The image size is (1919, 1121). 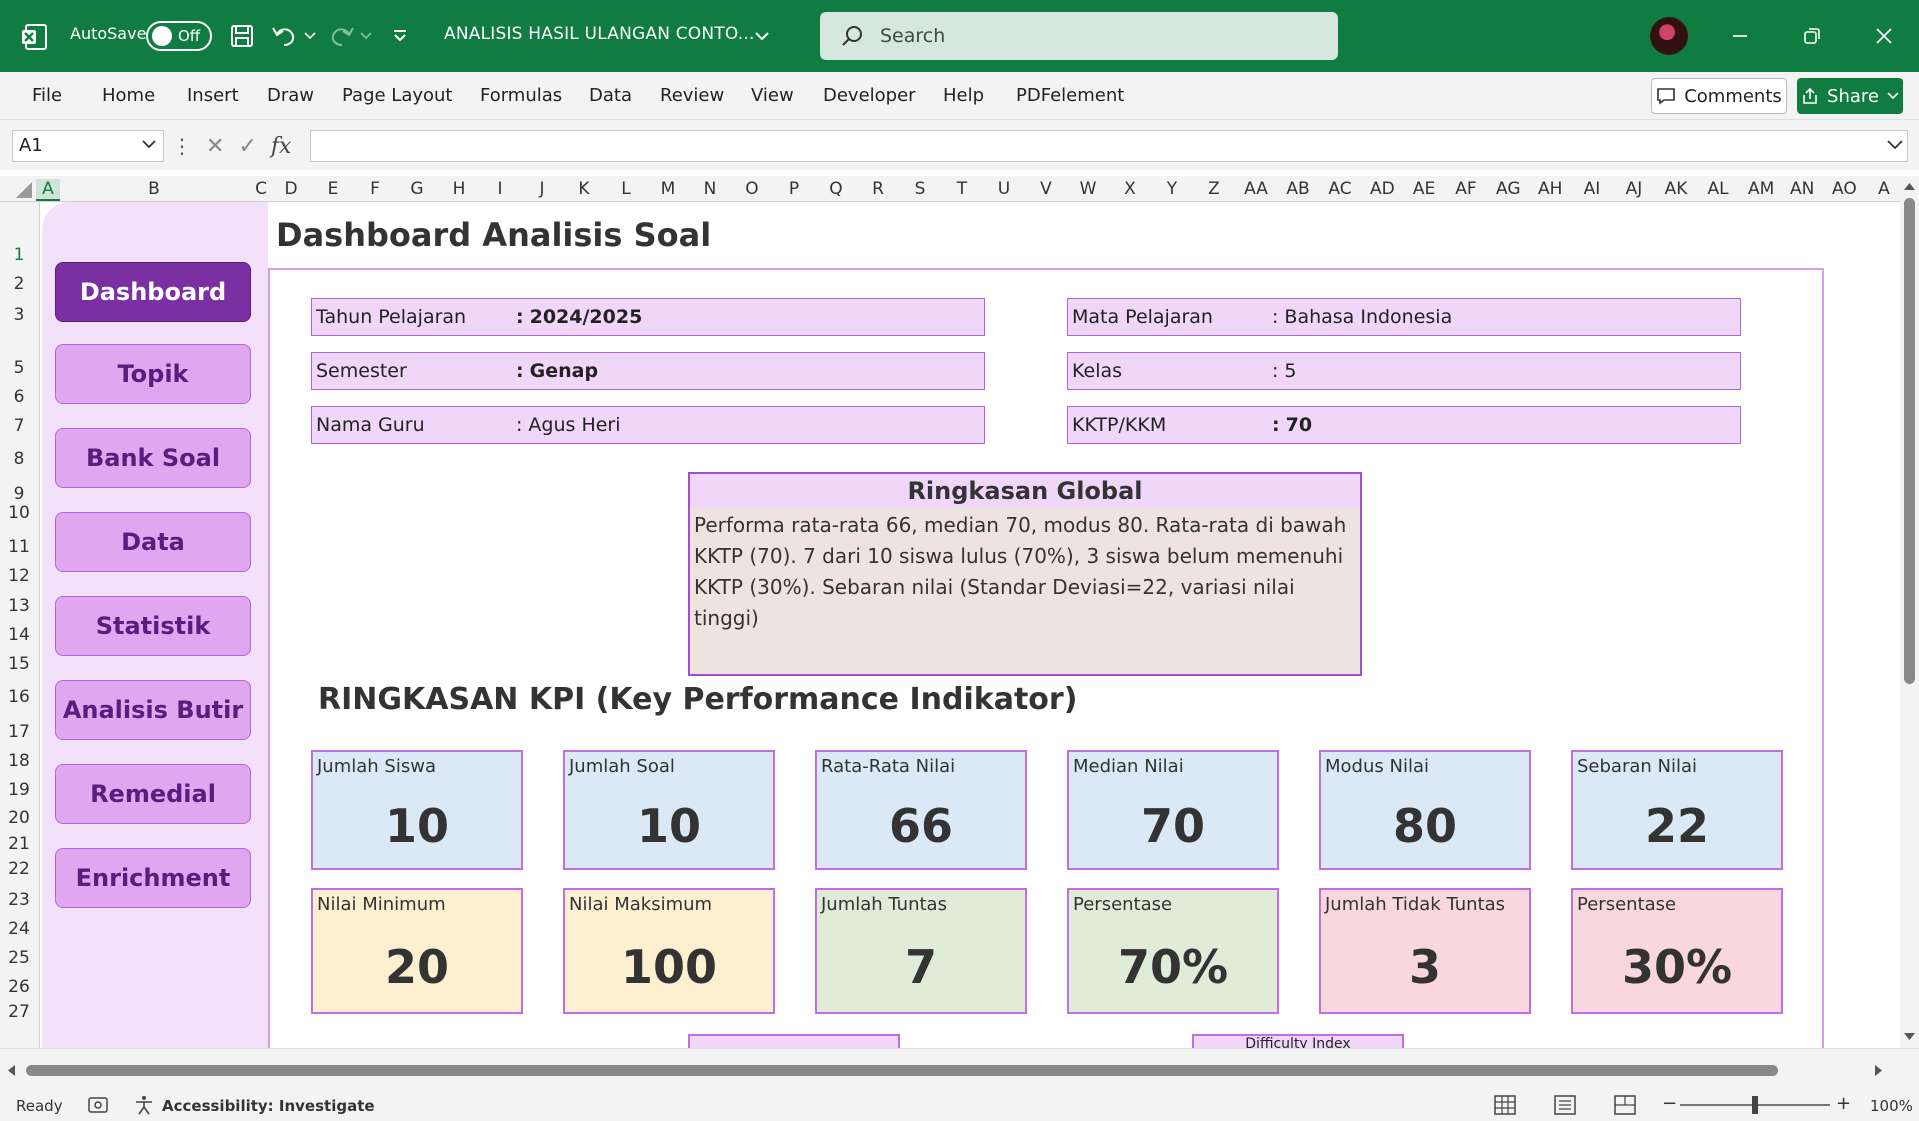 What do you see at coordinates (19, 606) in the screenshot?
I see `row-header: 13` at bounding box center [19, 606].